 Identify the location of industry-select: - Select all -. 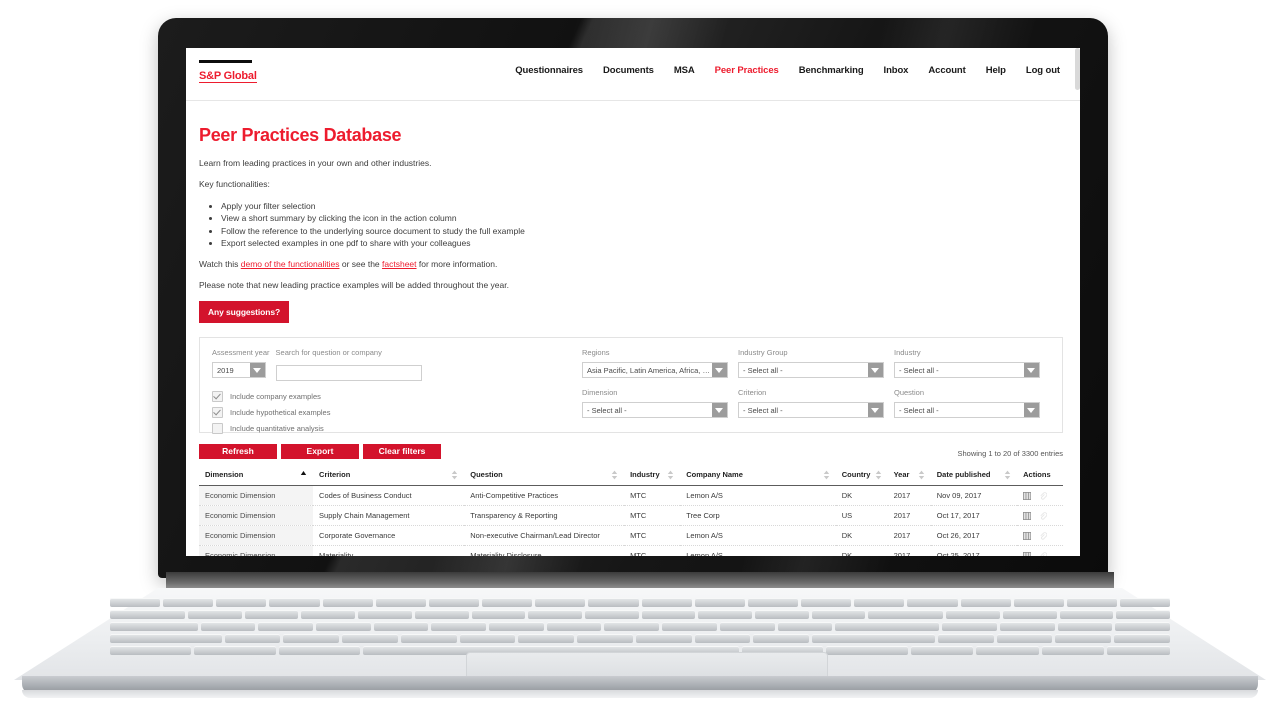
(967, 370).